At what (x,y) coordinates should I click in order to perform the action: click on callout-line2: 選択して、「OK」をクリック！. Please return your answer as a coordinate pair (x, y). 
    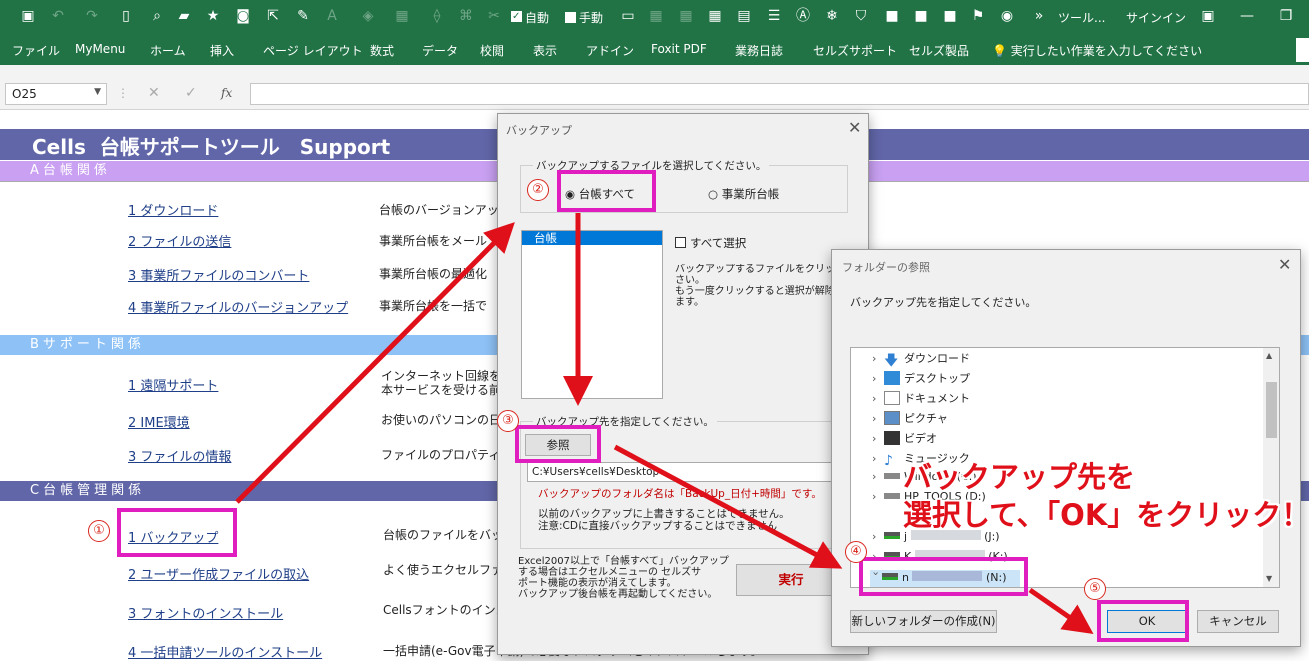
    Looking at the image, I should click on (1106, 515).